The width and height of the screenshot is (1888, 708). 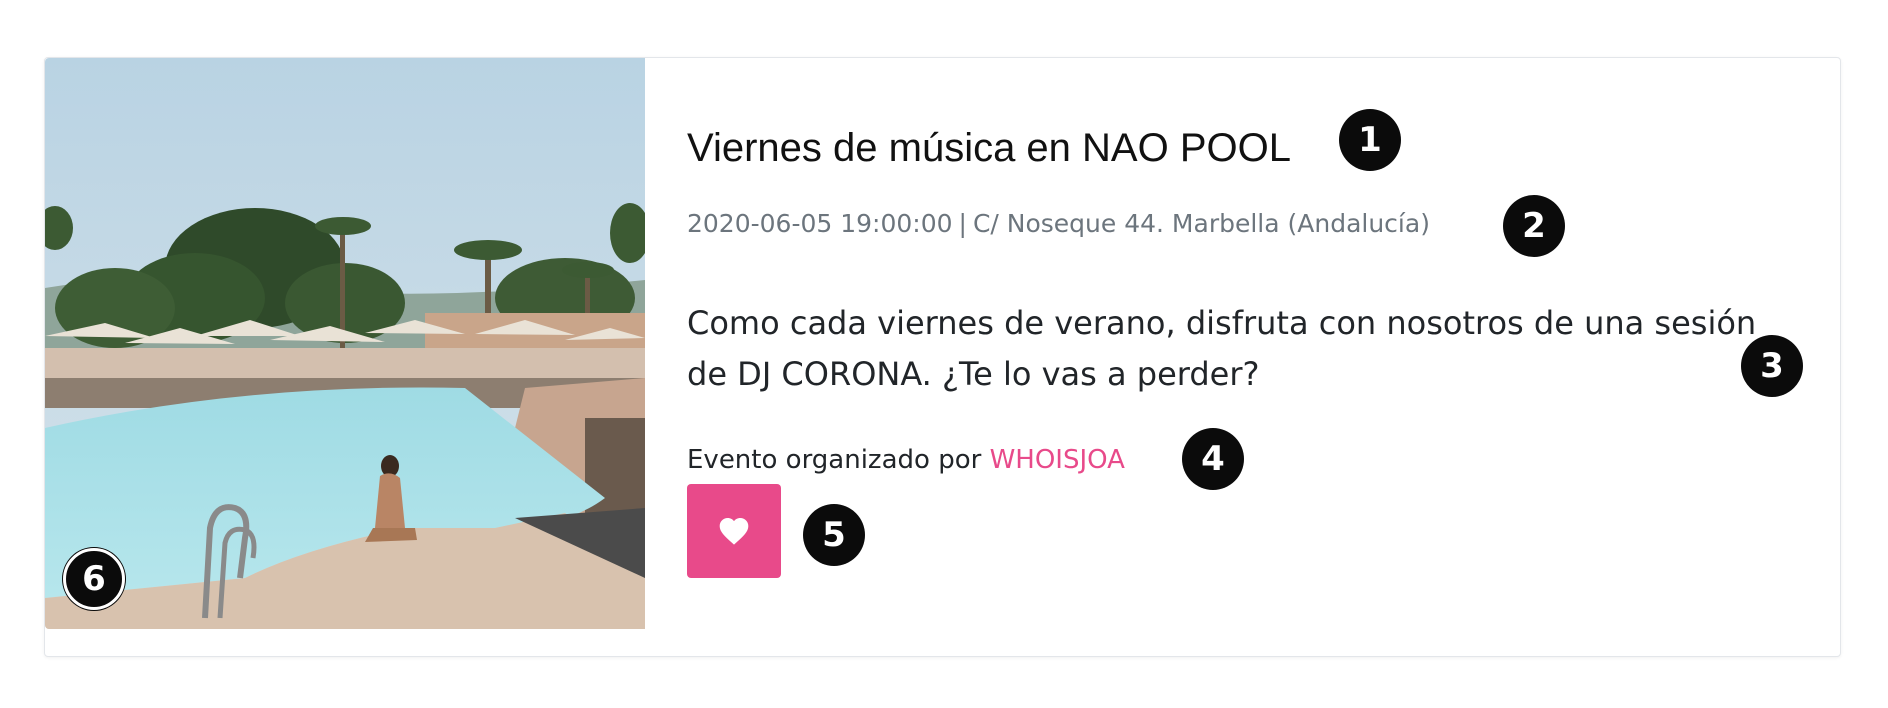 I want to click on heart-icon, so click(x=734, y=531).